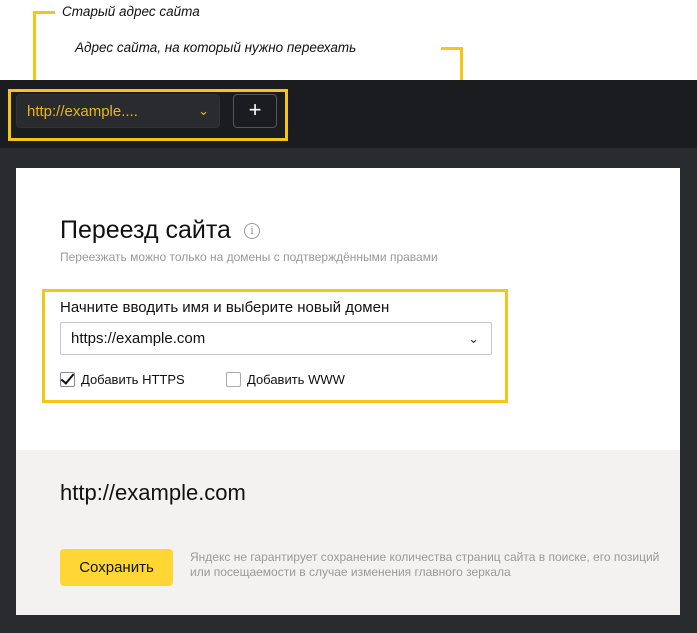 The image size is (697, 633). I want to click on save-button: Сохранить, so click(116, 567).